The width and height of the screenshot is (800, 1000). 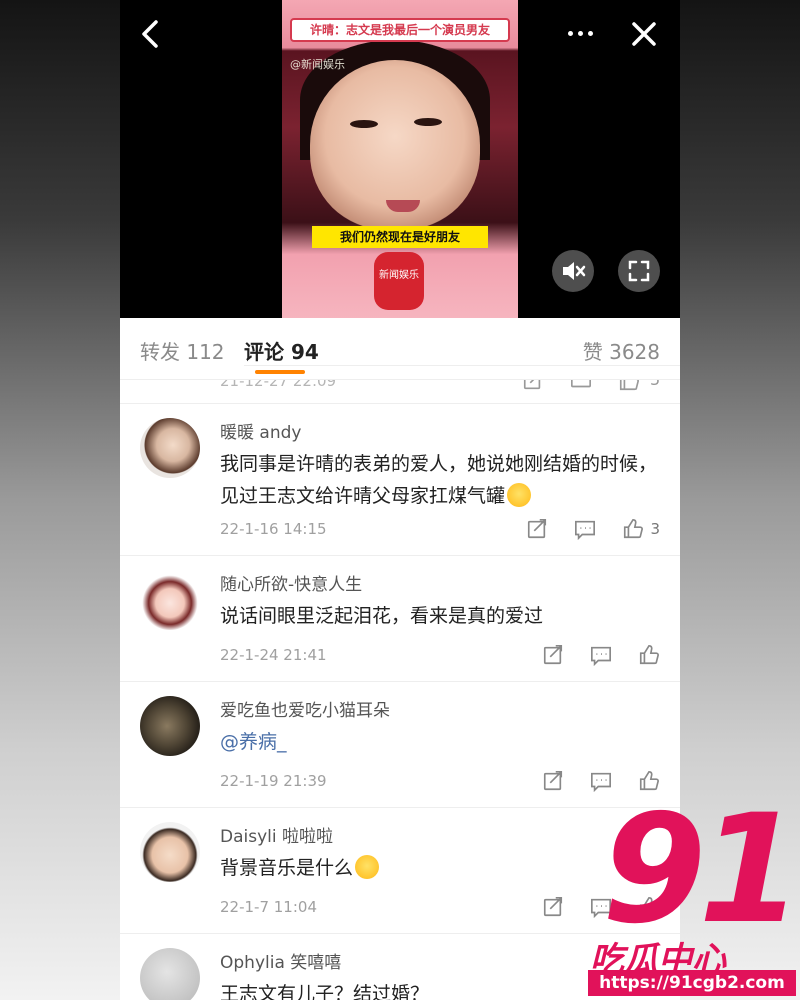 What do you see at coordinates (440, 868) in the screenshot?
I see `comment-text: 背景音乐是什么` at bounding box center [440, 868].